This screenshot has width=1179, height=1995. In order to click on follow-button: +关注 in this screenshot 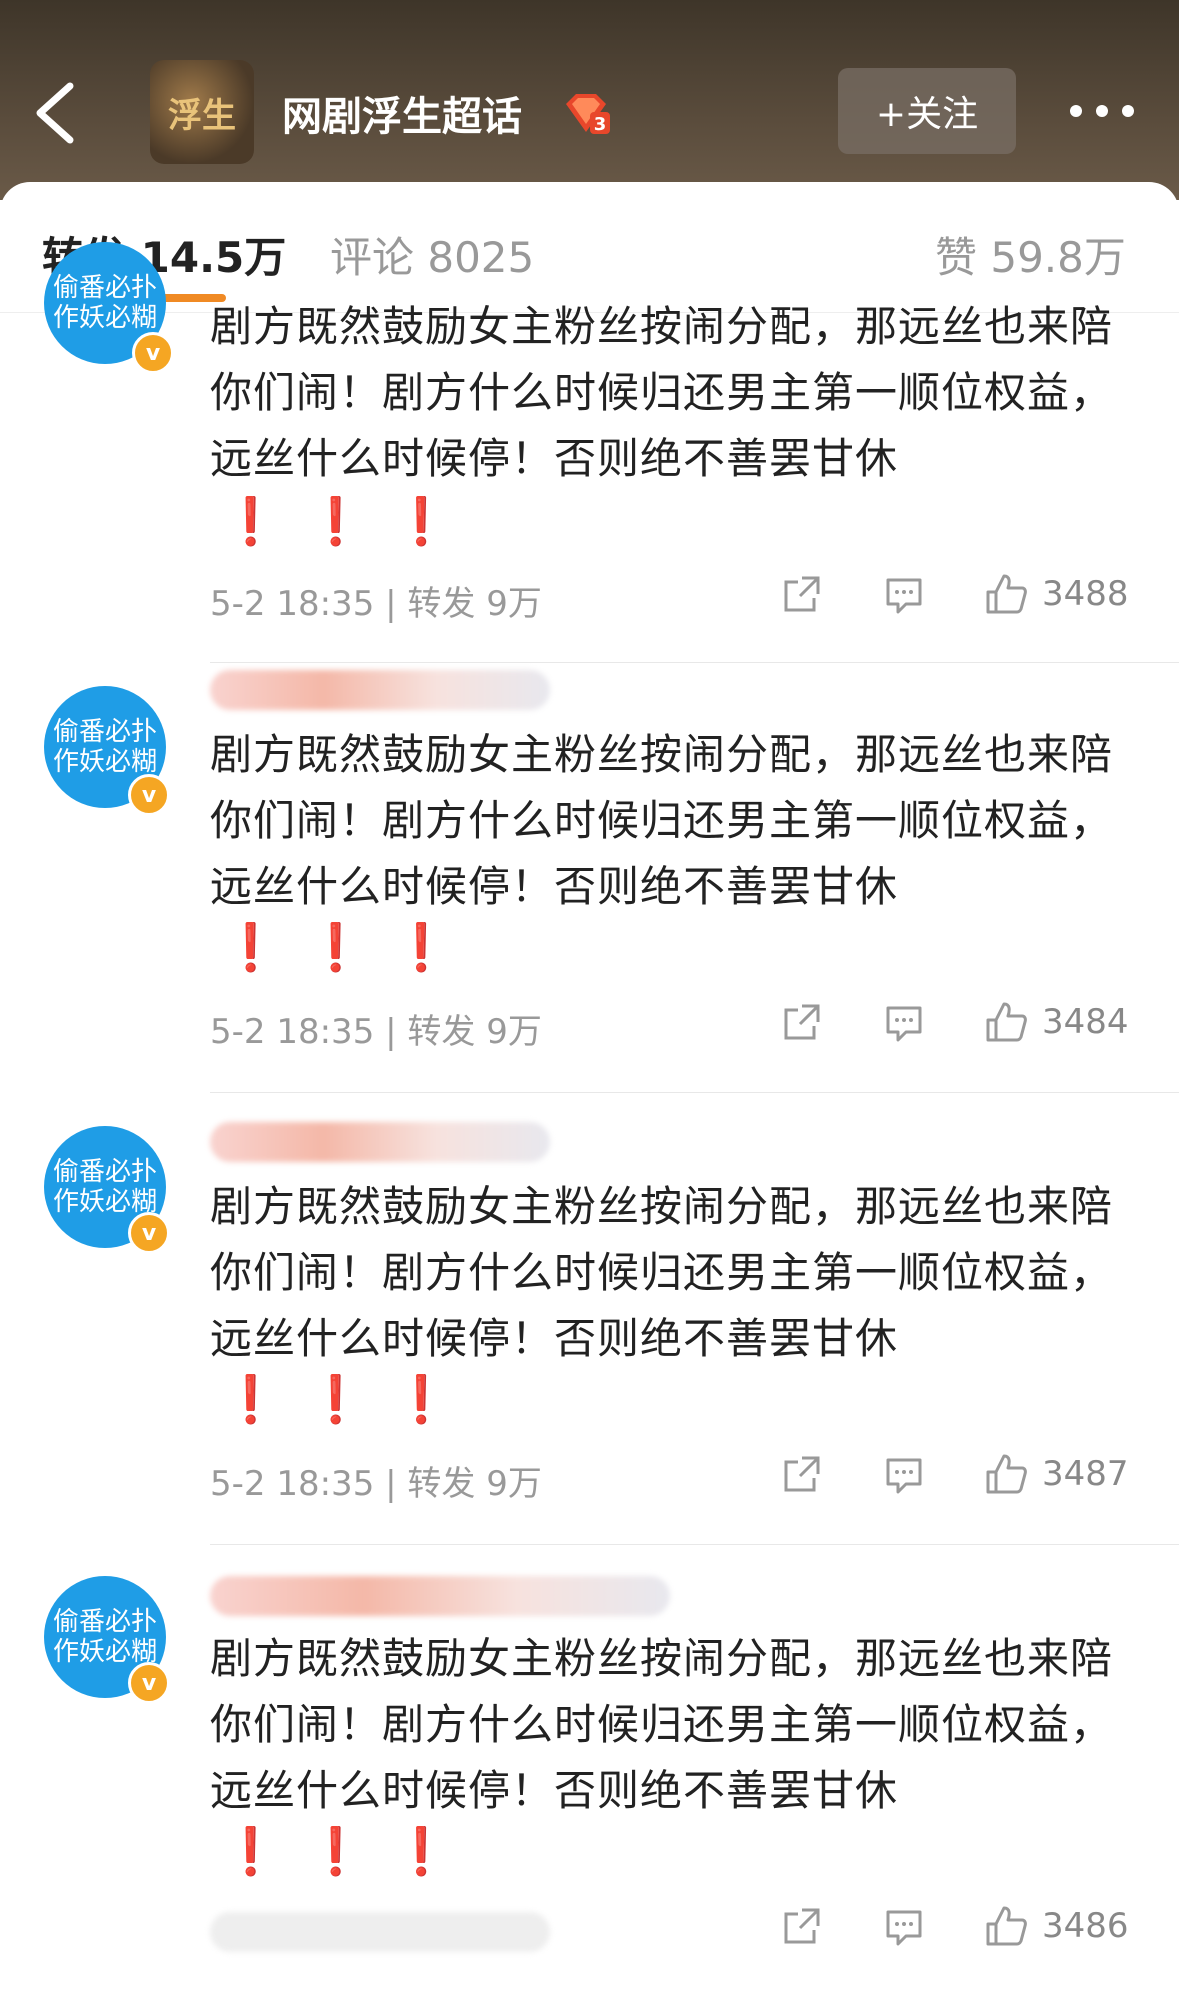, I will do `click(927, 111)`.